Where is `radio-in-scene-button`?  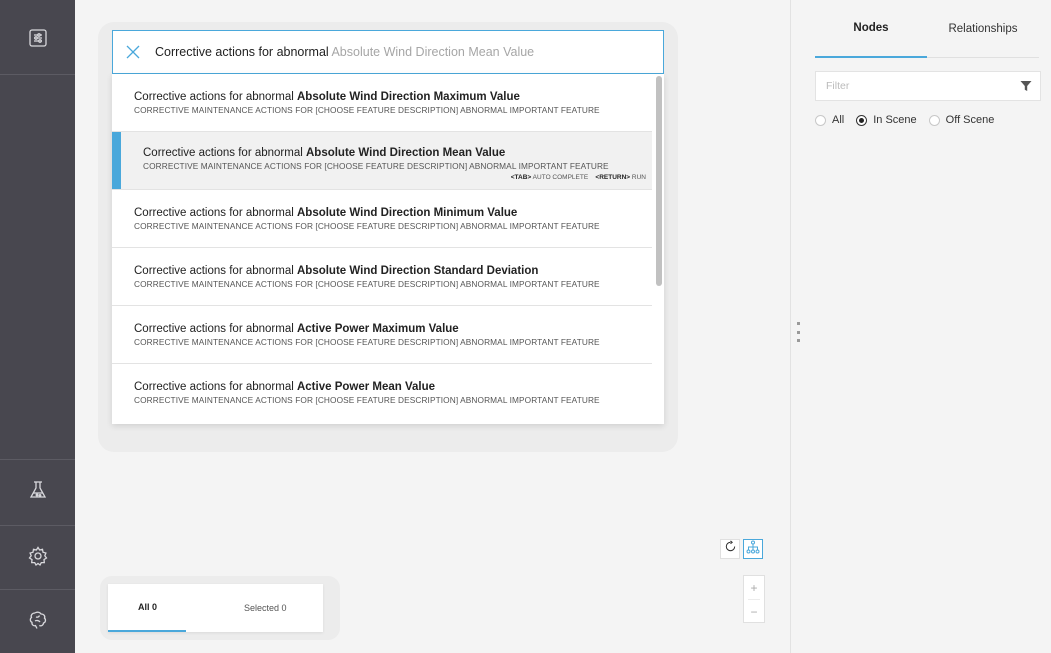 radio-in-scene-button is located at coordinates (862, 120).